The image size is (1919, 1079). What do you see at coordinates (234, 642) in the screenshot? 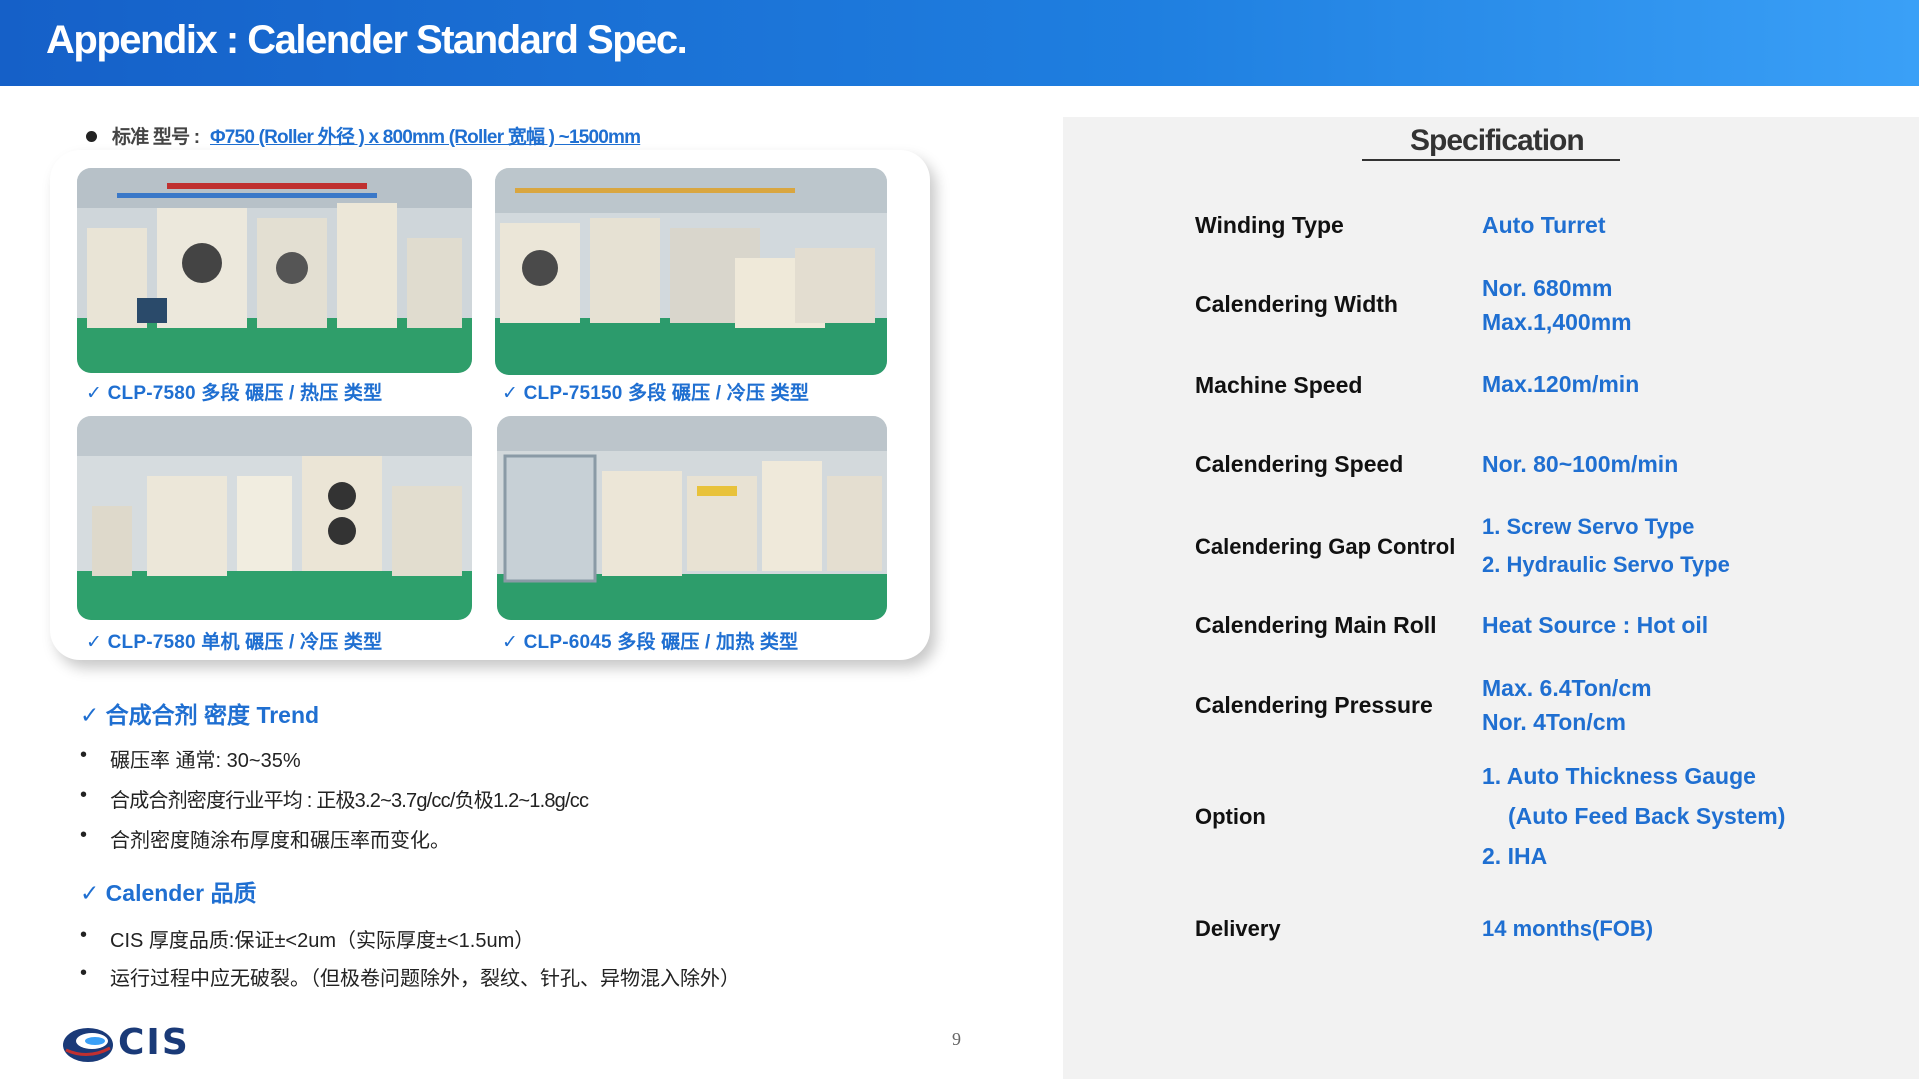
I see `photo-caption-3: ✓ CLP-7580 单机 碾压 / 冷压 类型` at bounding box center [234, 642].